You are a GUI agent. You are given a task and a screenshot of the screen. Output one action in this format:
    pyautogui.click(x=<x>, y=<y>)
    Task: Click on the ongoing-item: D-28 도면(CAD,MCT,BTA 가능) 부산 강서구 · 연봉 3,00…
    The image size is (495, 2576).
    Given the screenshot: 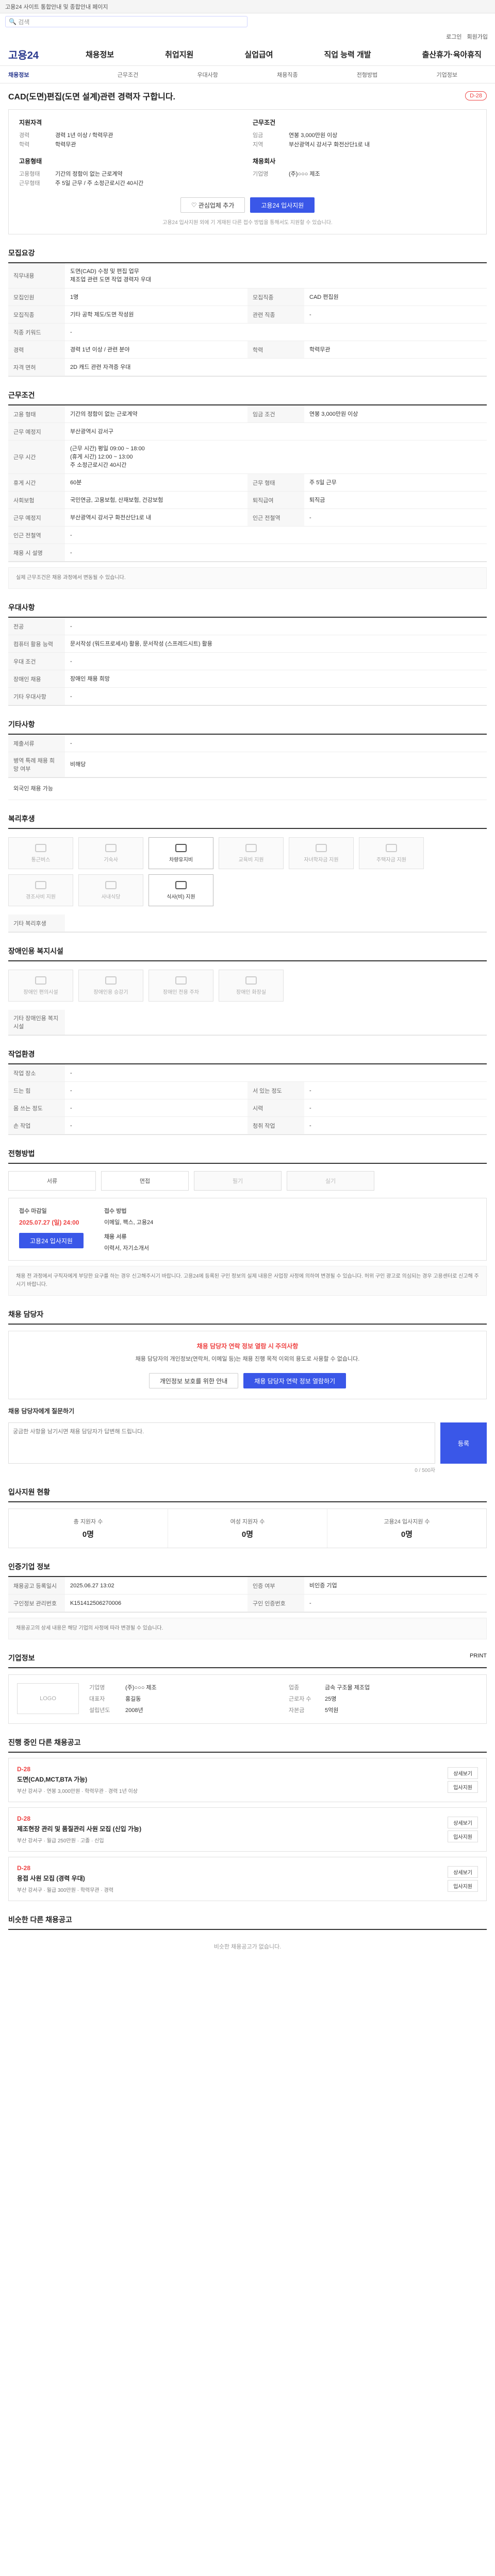 What is the action you would take?
    pyautogui.click(x=247, y=1780)
    